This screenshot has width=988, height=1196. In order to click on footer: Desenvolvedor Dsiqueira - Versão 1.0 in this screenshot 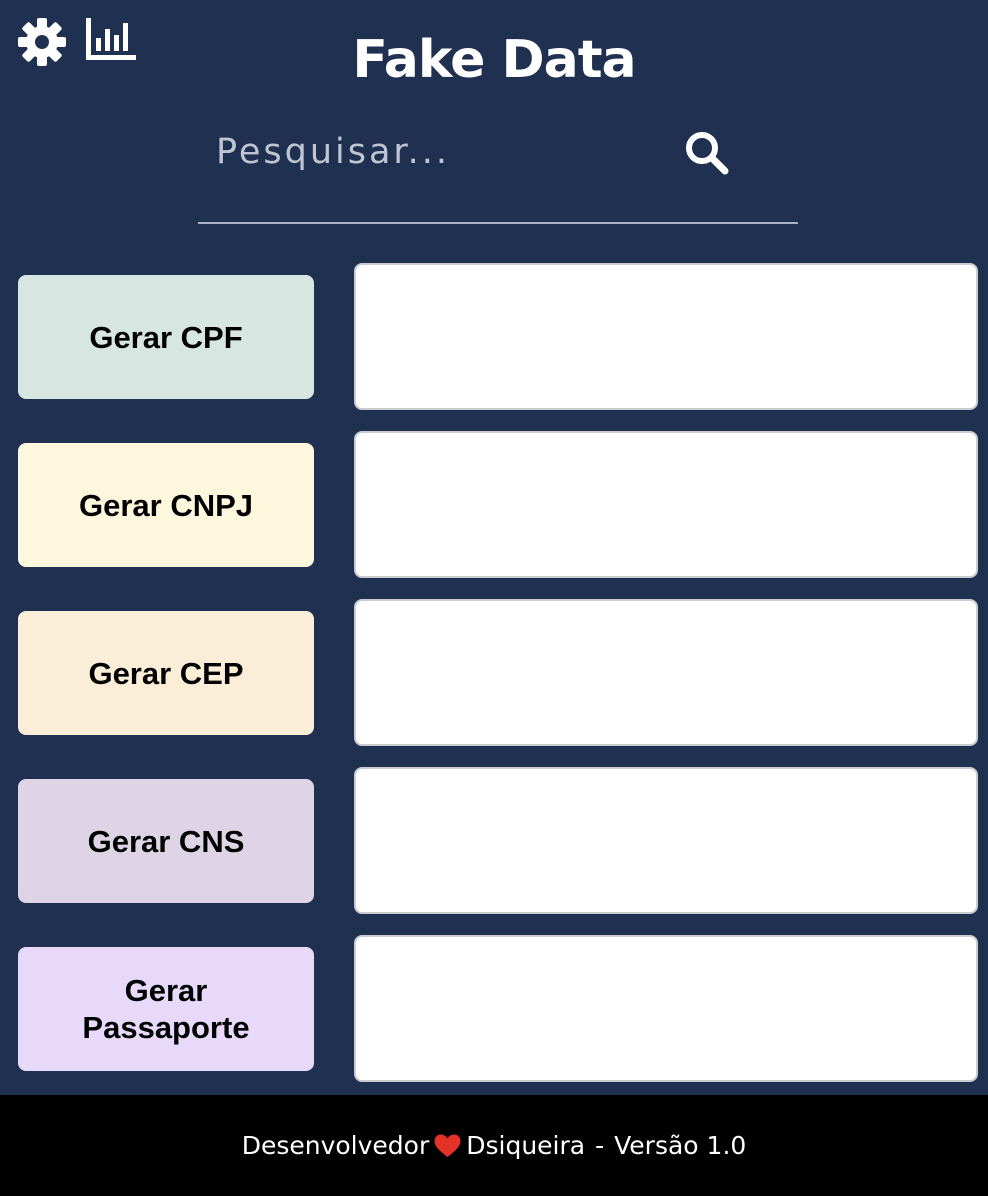, I will do `click(494, 1145)`.